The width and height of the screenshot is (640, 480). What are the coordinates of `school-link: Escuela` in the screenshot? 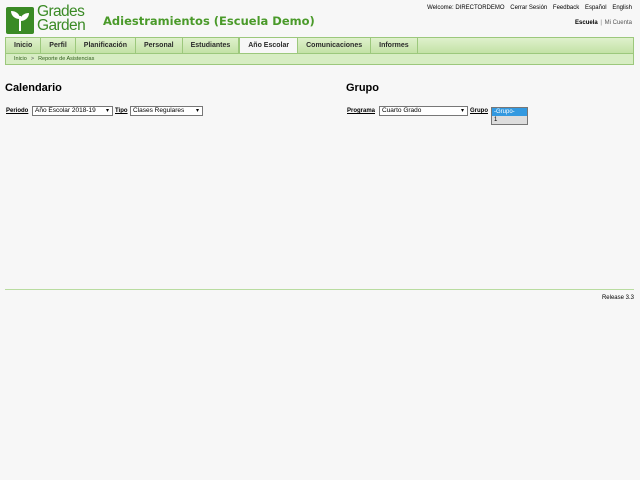 It's located at (586, 23).